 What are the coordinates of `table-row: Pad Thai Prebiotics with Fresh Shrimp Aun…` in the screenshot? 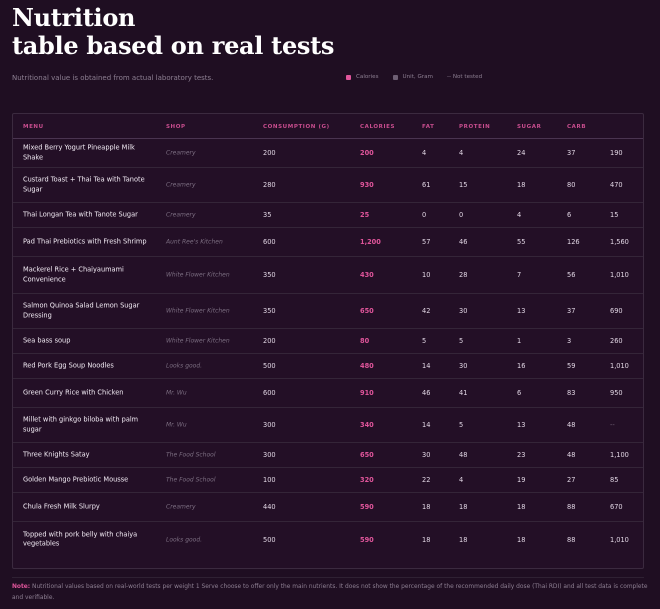 It's located at (328, 242).